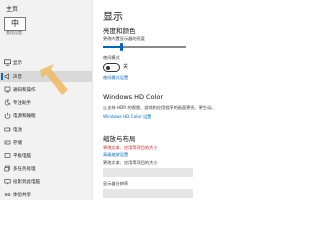  I want to click on tablet-icon, so click(7, 155).